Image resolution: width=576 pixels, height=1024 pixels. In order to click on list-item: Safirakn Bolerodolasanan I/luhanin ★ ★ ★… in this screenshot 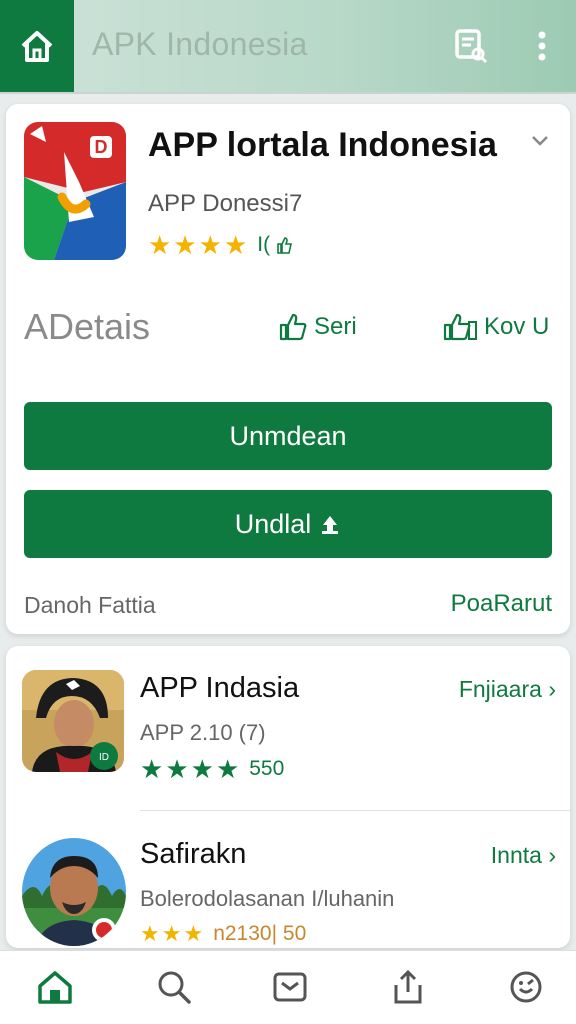, I will do `click(288, 887)`.